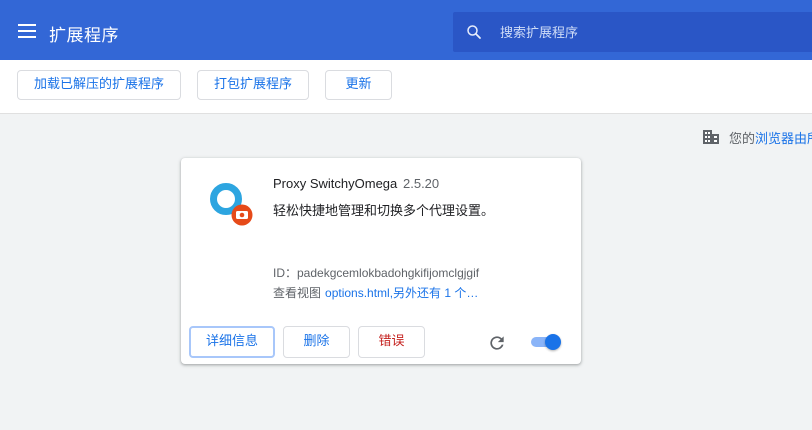  Describe the element at coordinates (297, 293) in the screenshot. I see `inspect-views-label: 查看视图` at that location.